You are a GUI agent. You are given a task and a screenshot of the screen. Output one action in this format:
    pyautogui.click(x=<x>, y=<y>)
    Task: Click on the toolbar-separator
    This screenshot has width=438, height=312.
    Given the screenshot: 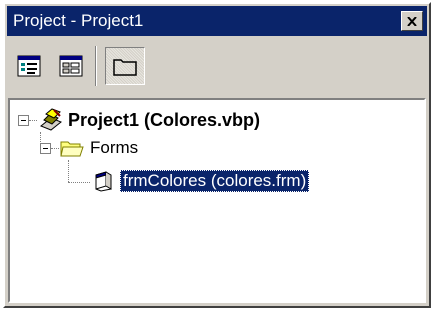 What is the action you would take?
    pyautogui.click(x=96, y=66)
    